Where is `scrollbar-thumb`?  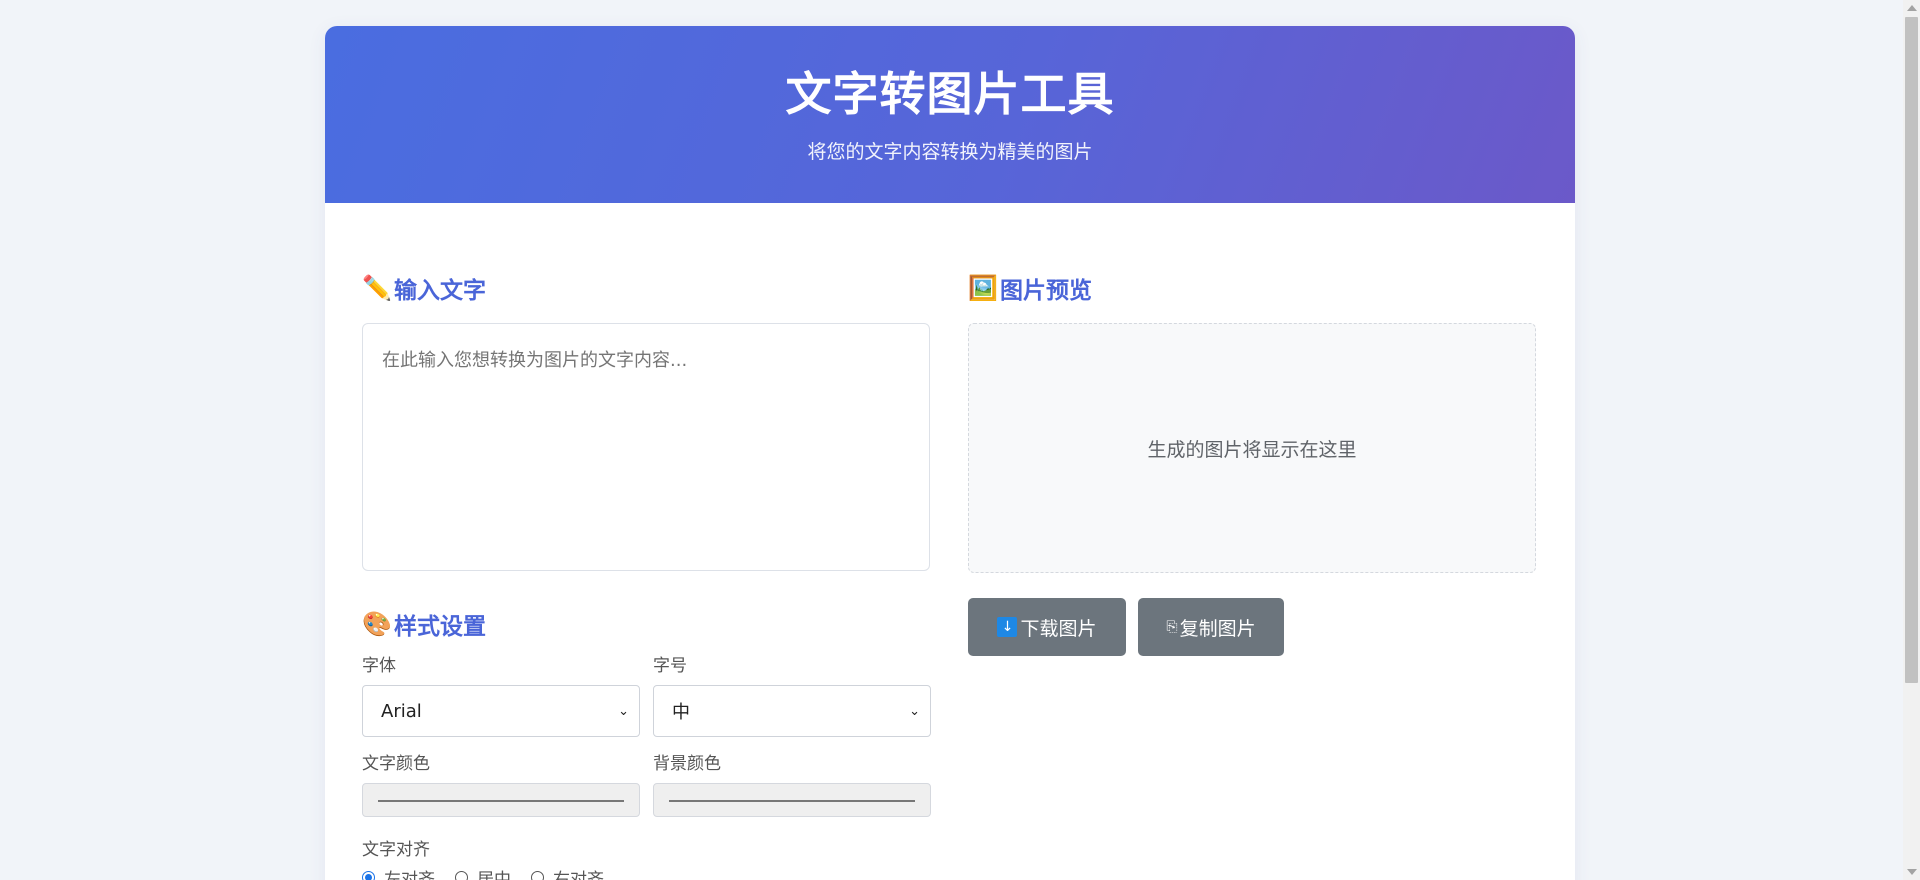
scrollbar-thumb is located at coordinates (1911, 350).